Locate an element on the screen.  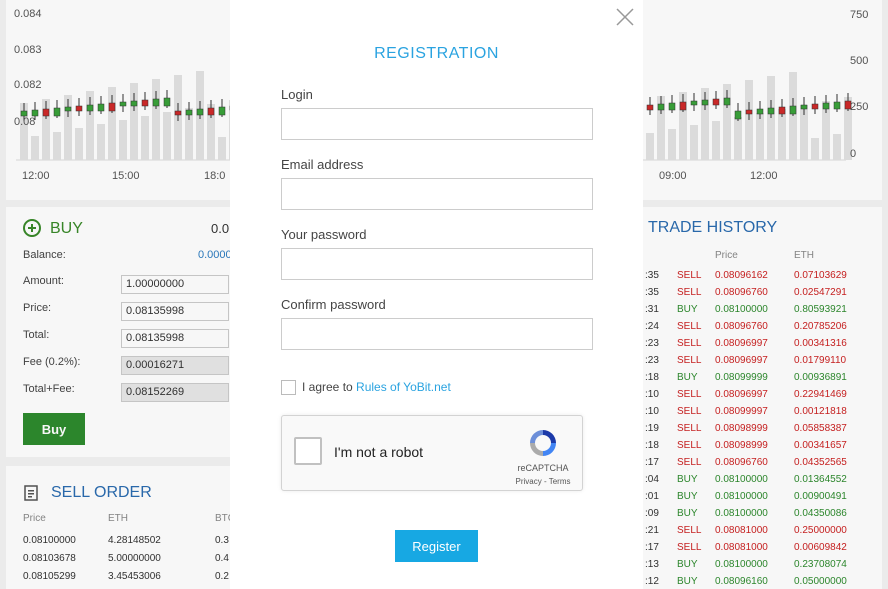
email-input is located at coordinates (437, 194).